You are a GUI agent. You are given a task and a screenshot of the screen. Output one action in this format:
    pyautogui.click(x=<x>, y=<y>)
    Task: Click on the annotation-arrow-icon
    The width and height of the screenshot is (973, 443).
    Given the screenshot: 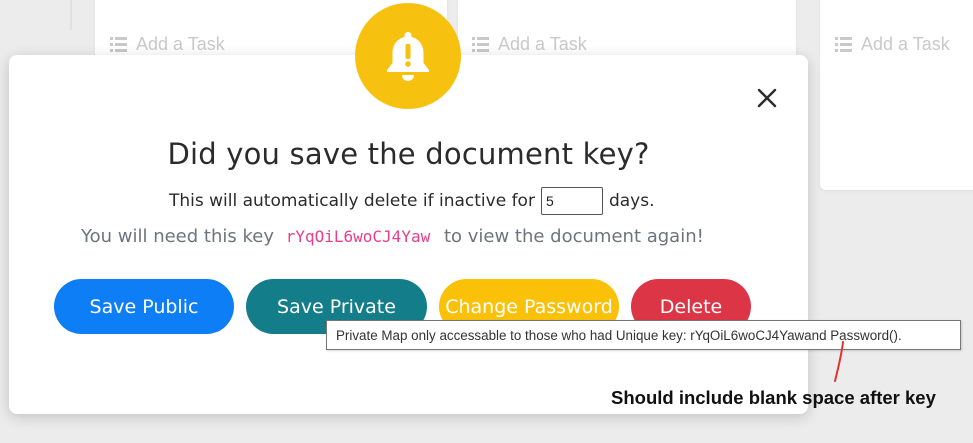 What is the action you would take?
    pyautogui.click(x=839, y=361)
    